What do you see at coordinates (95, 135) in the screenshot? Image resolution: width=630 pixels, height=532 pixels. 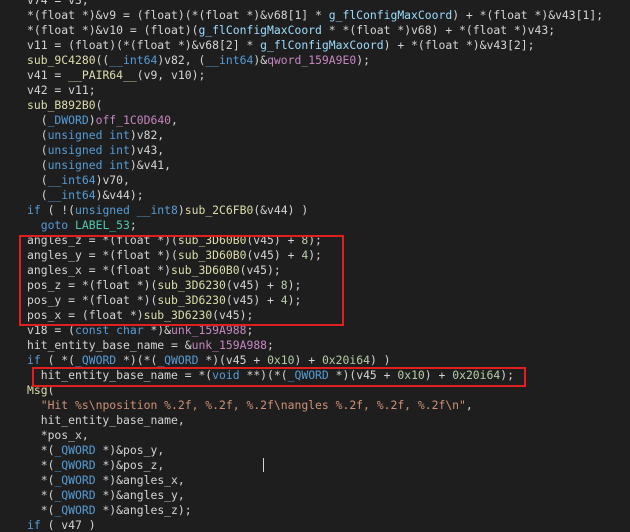 I see `code-line: (unsigned int)v82,` at bounding box center [95, 135].